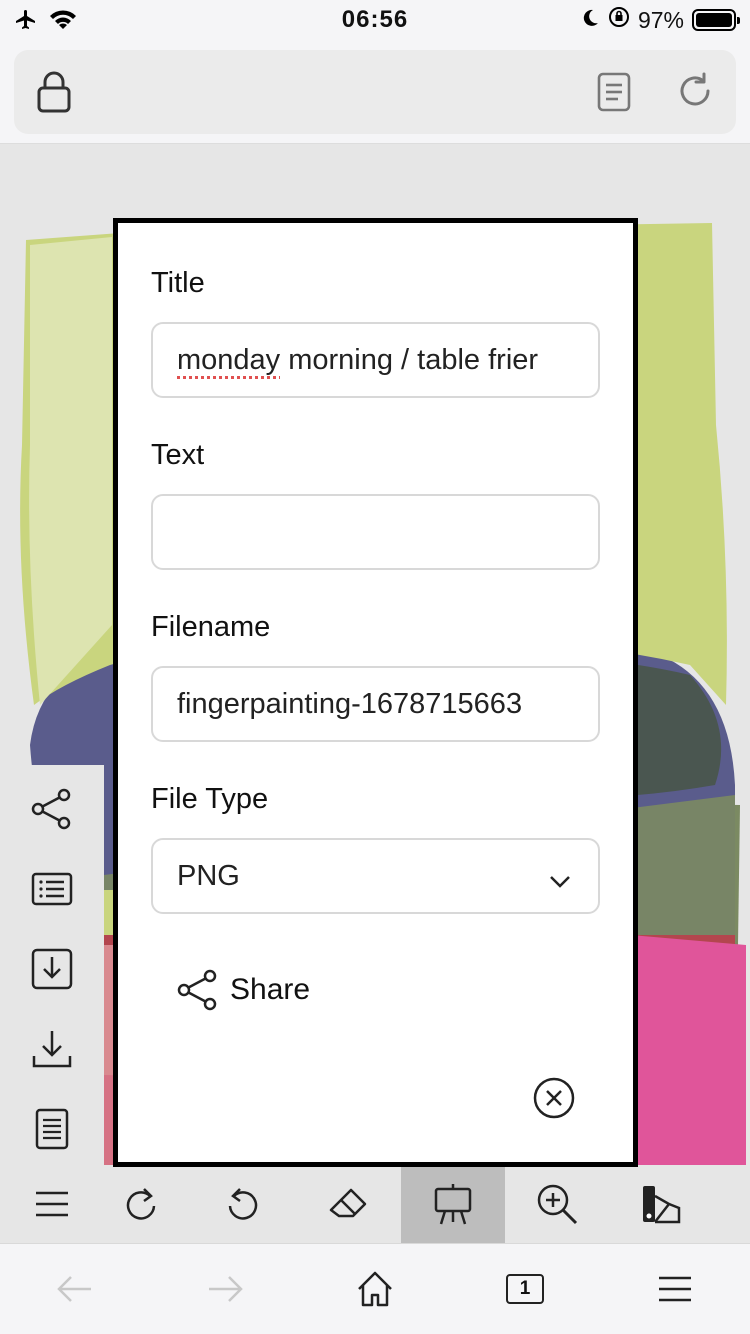 The height and width of the screenshot is (1334, 750). I want to click on brush-palette-icon, so click(662, 1205).